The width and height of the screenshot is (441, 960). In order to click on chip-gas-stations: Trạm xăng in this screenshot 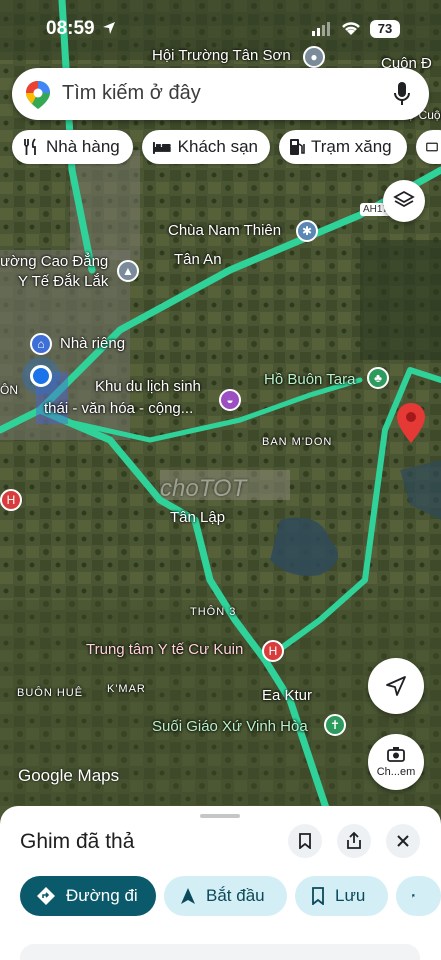, I will do `click(343, 147)`.